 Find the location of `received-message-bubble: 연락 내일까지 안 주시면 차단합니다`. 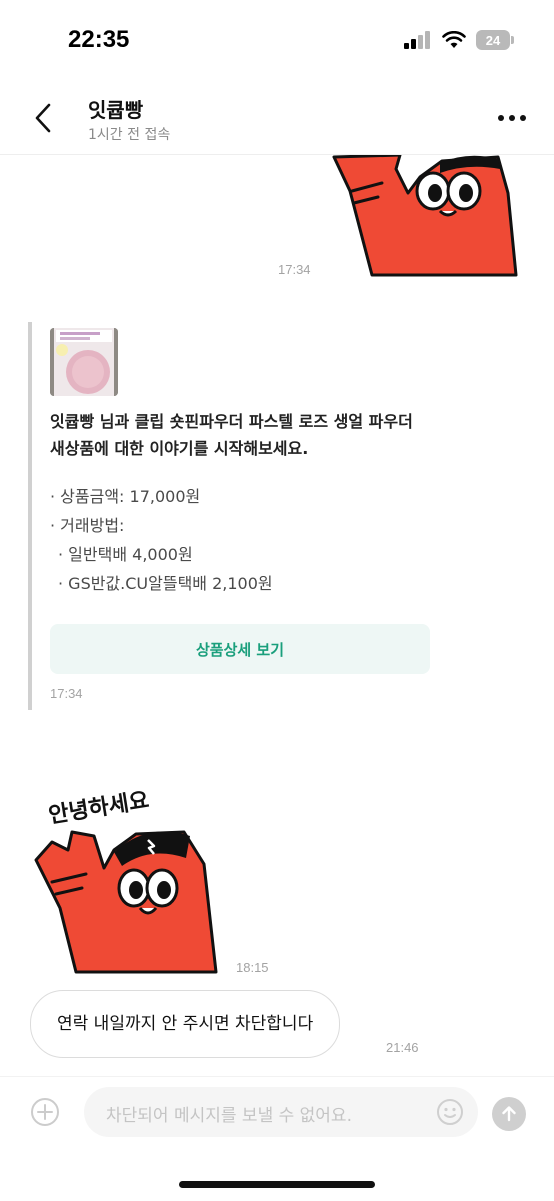

received-message-bubble: 연락 내일까지 안 주시면 차단합니다 is located at coordinates (185, 1024).